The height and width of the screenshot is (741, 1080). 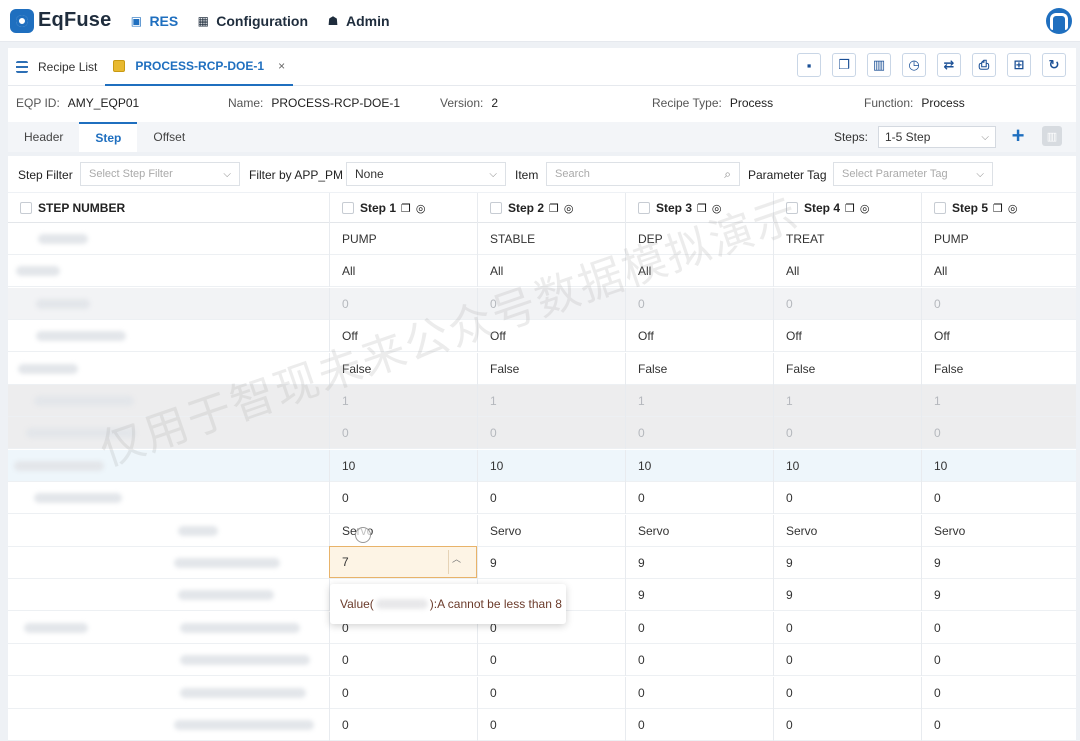 What do you see at coordinates (252, 21) in the screenshot?
I see `nav-configuration: ▦ Configuration` at bounding box center [252, 21].